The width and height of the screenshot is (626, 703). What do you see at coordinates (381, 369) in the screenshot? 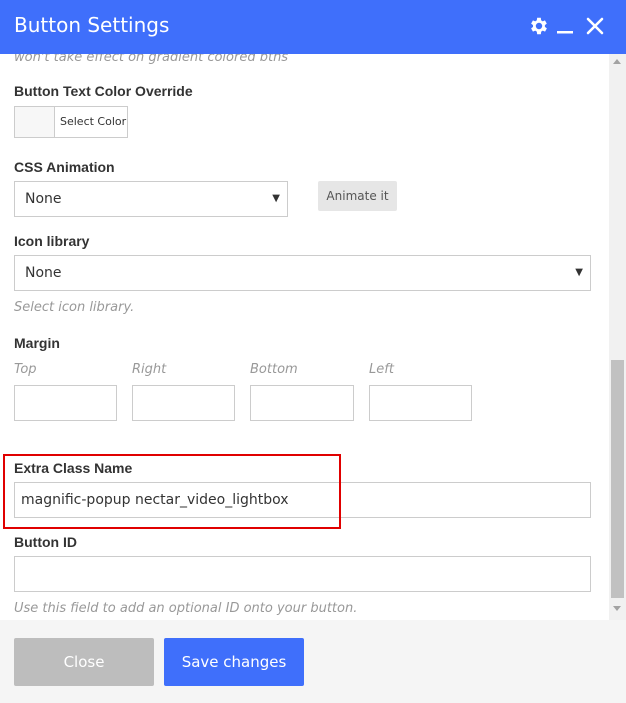
I see `margin-left-label: Left` at bounding box center [381, 369].